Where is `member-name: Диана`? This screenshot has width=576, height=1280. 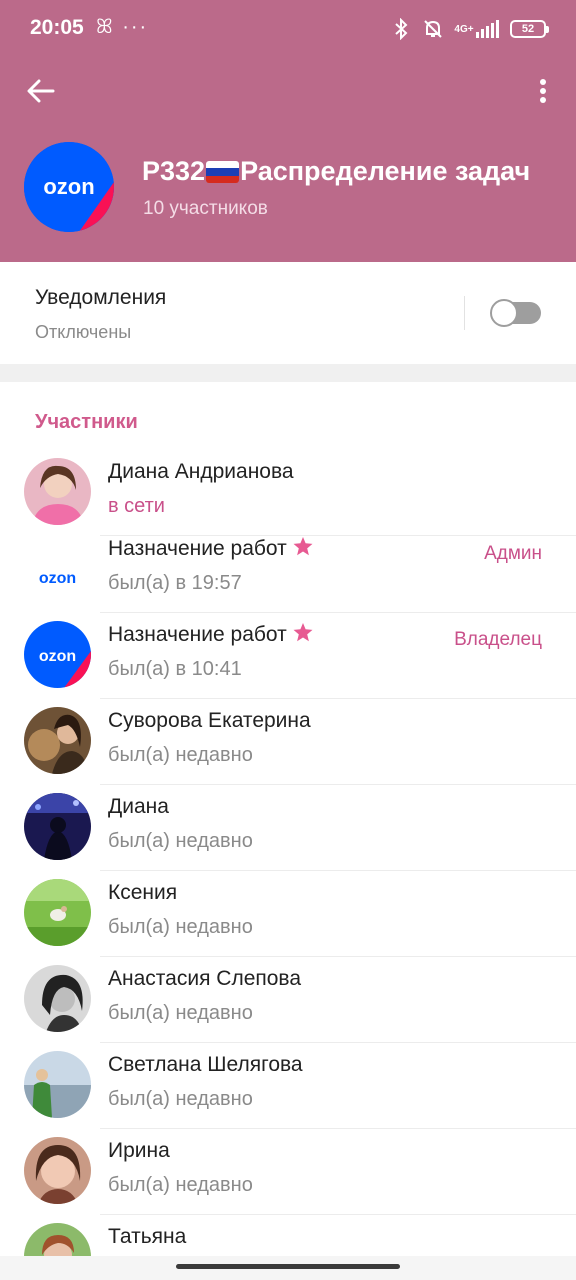
member-name: Диана is located at coordinates (138, 806).